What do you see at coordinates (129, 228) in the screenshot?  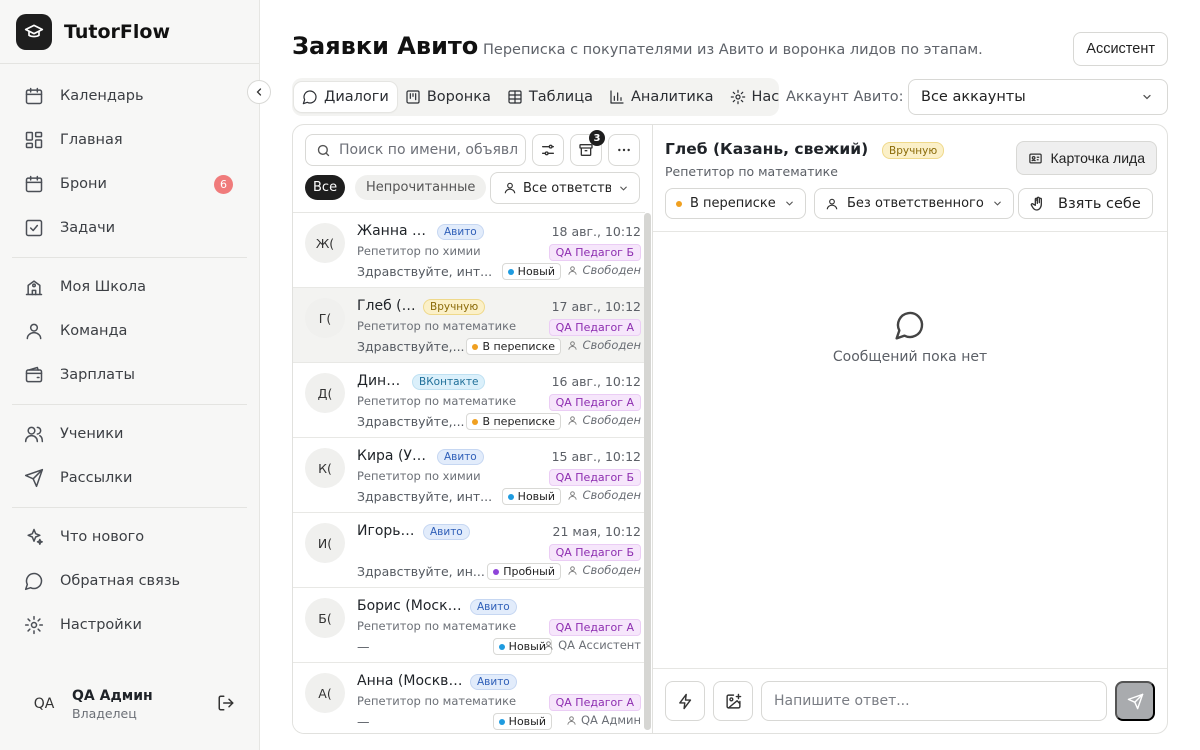 I see `sidebar-item-0-3: Задачи` at bounding box center [129, 228].